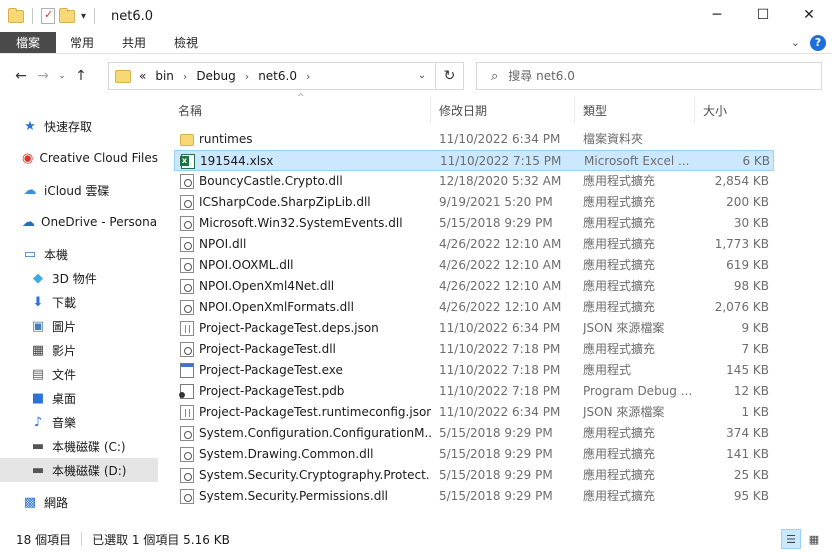 The height and width of the screenshot is (552, 832). What do you see at coordinates (79, 470) in the screenshot?
I see `sidebar-item: ▬ 本機磁碟 (D:)` at bounding box center [79, 470].